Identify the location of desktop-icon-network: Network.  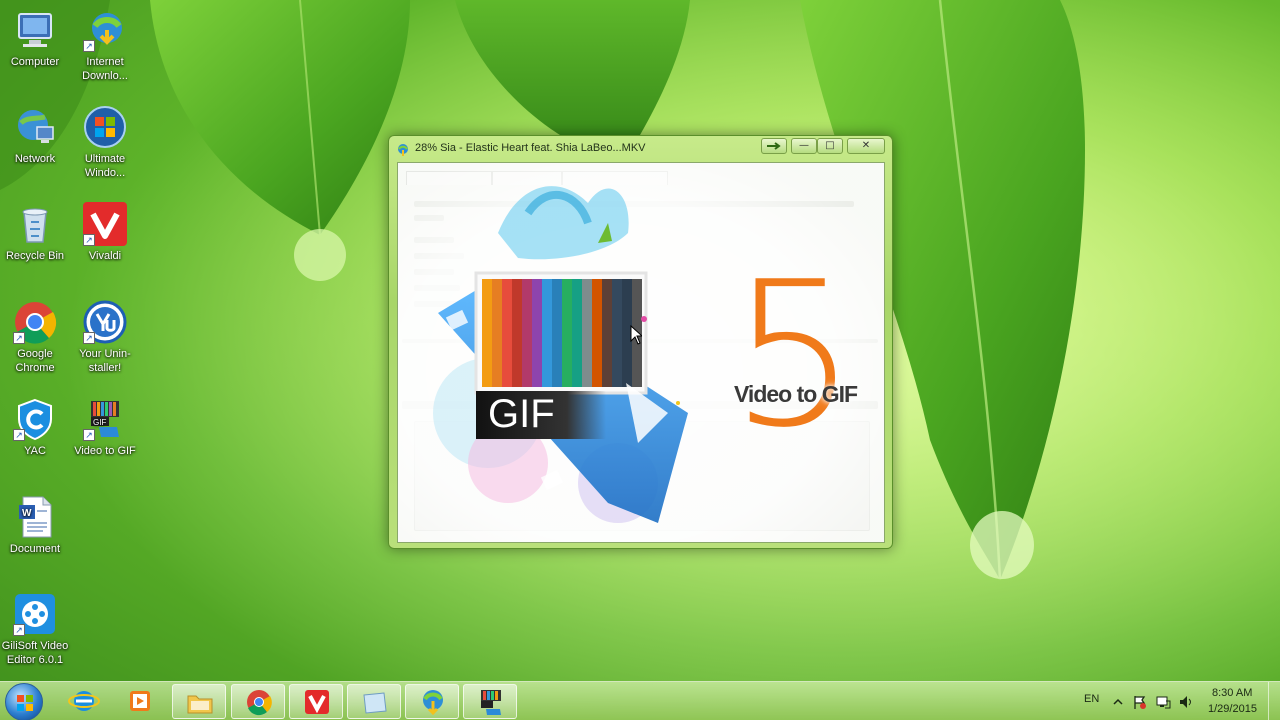
(35, 135).